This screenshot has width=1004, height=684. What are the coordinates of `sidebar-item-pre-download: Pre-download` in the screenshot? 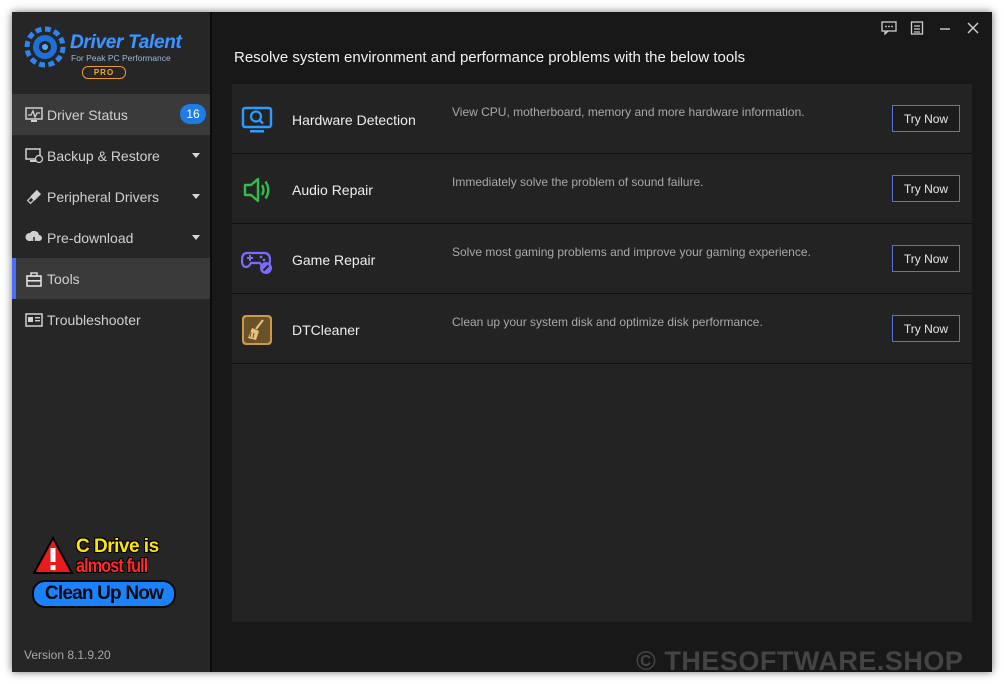 It's located at (111, 237).